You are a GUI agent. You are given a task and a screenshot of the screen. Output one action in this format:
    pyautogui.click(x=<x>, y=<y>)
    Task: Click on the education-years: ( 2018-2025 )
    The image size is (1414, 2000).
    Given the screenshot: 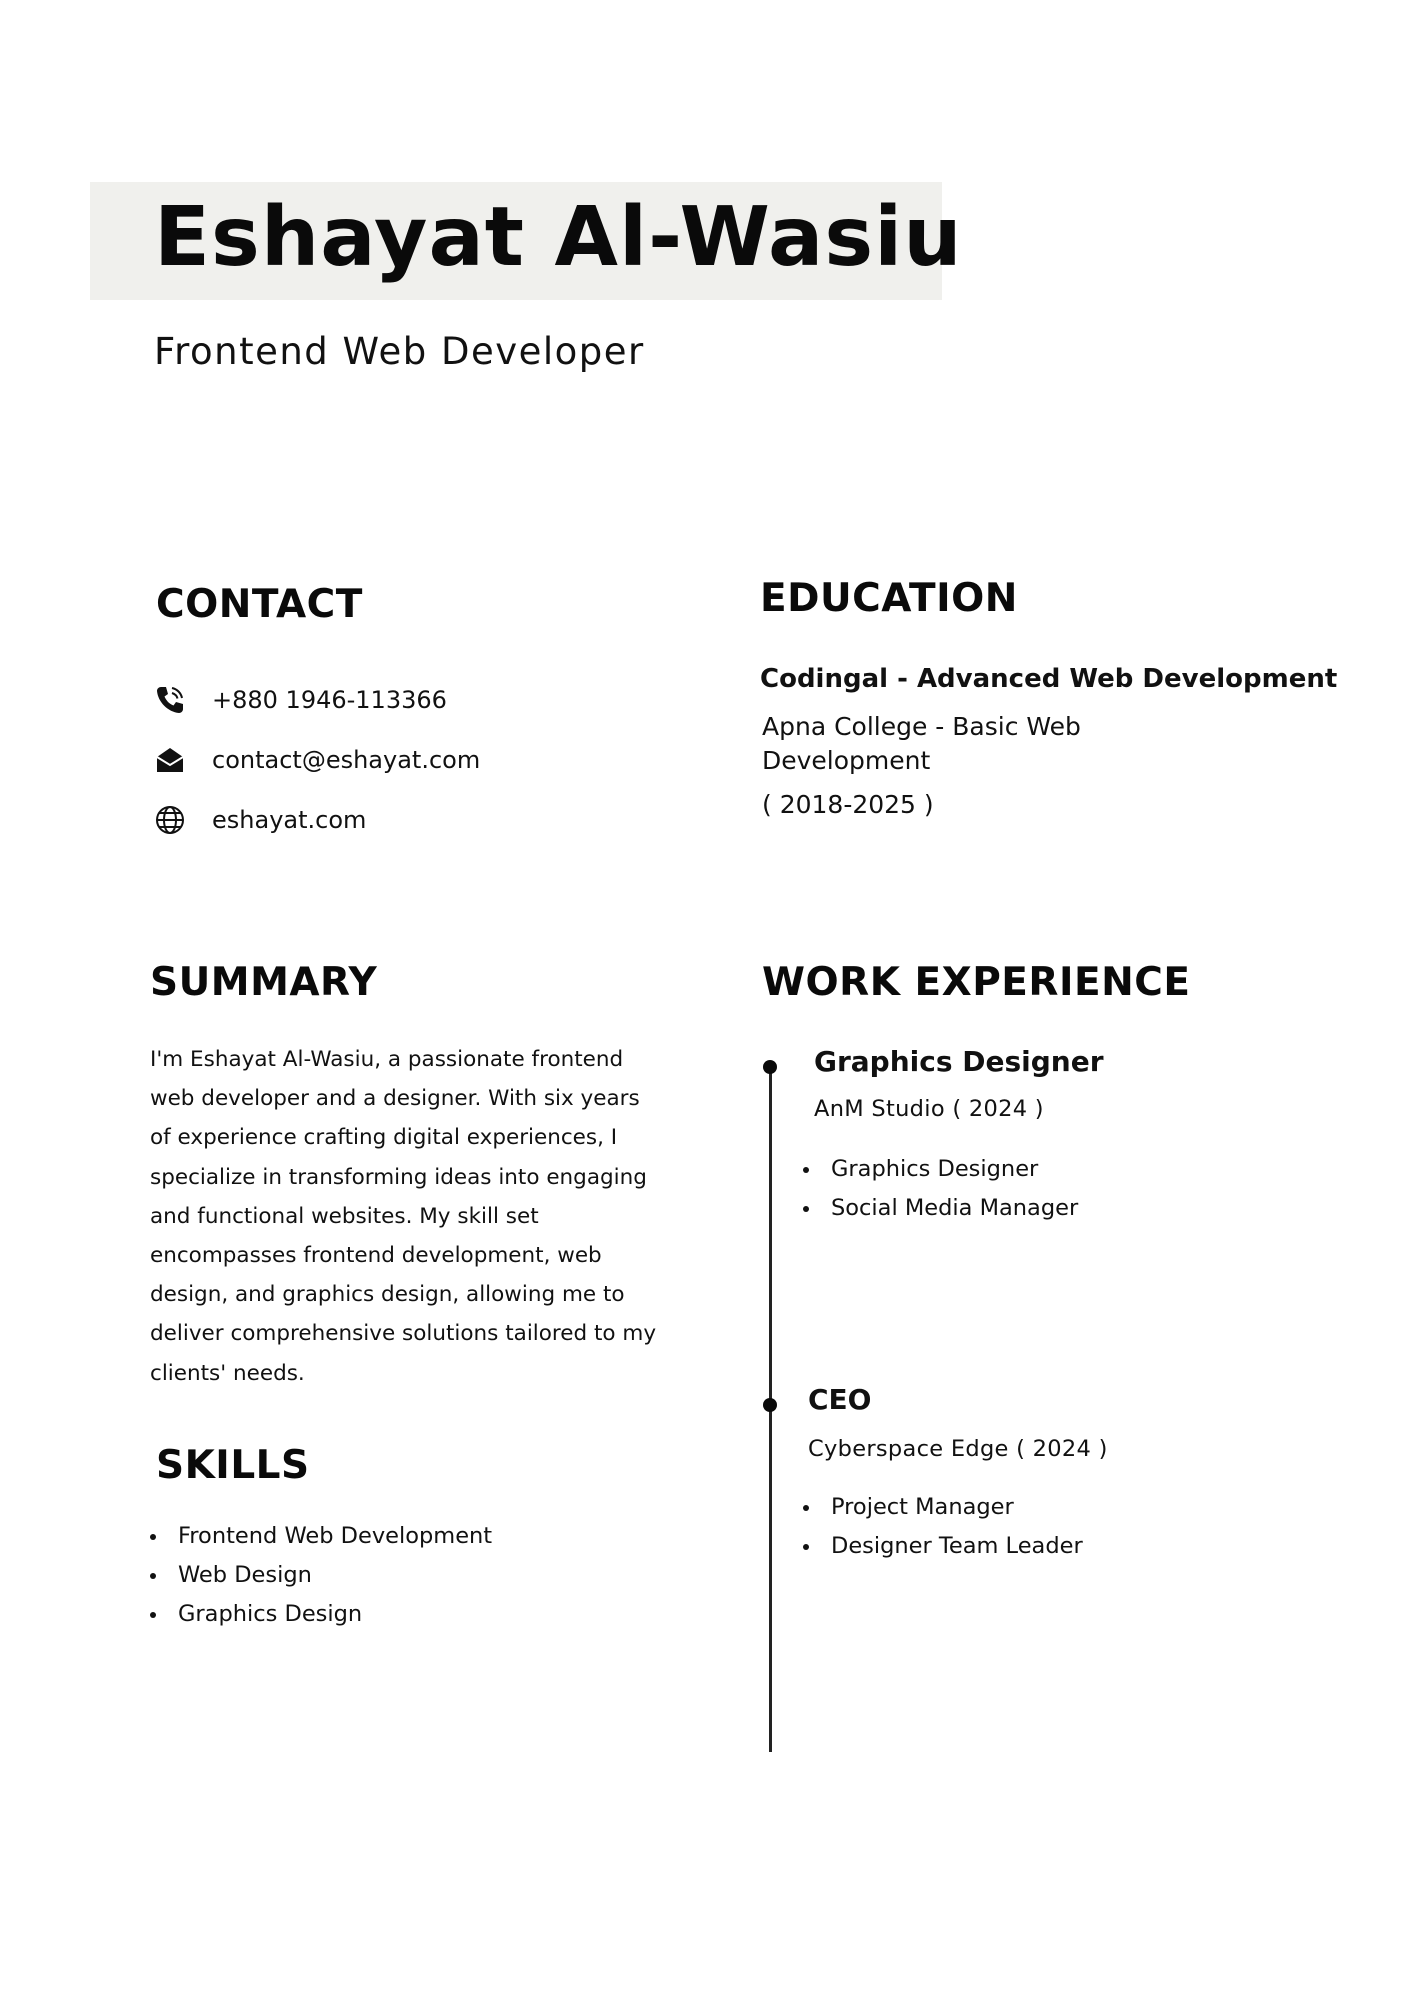 What is the action you would take?
    pyautogui.click(x=848, y=804)
    